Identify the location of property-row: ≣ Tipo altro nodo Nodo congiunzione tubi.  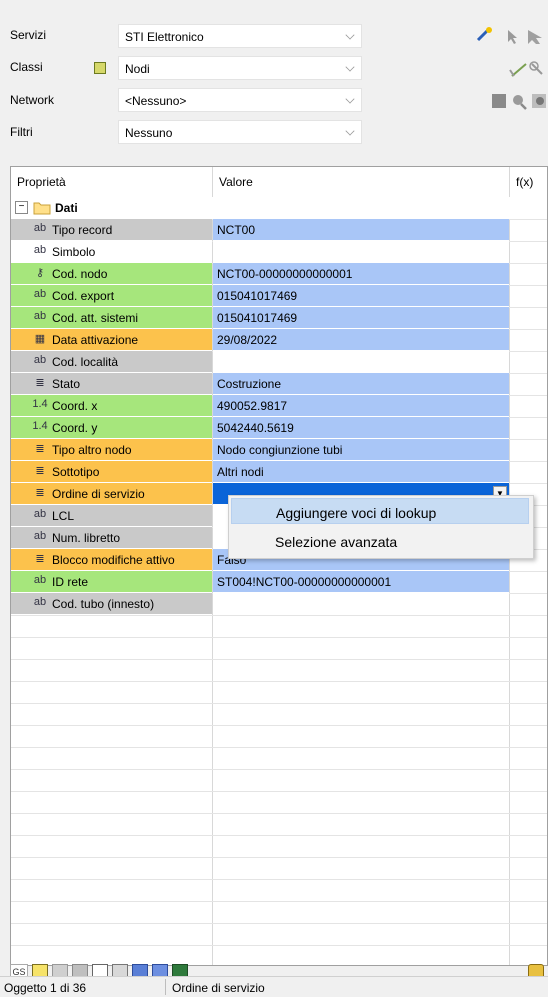
(279, 450).